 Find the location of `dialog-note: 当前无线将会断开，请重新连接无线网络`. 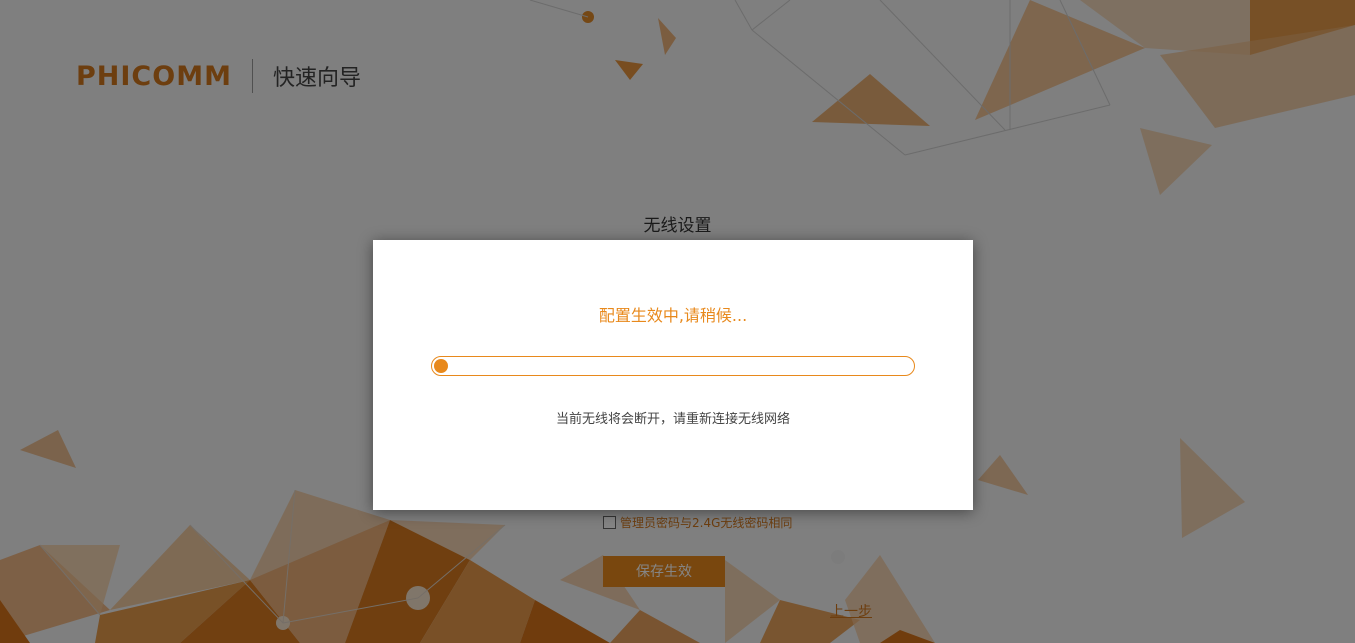

dialog-note: 当前无线将会断开，请重新连接无线网络 is located at coordinates (672, 419).